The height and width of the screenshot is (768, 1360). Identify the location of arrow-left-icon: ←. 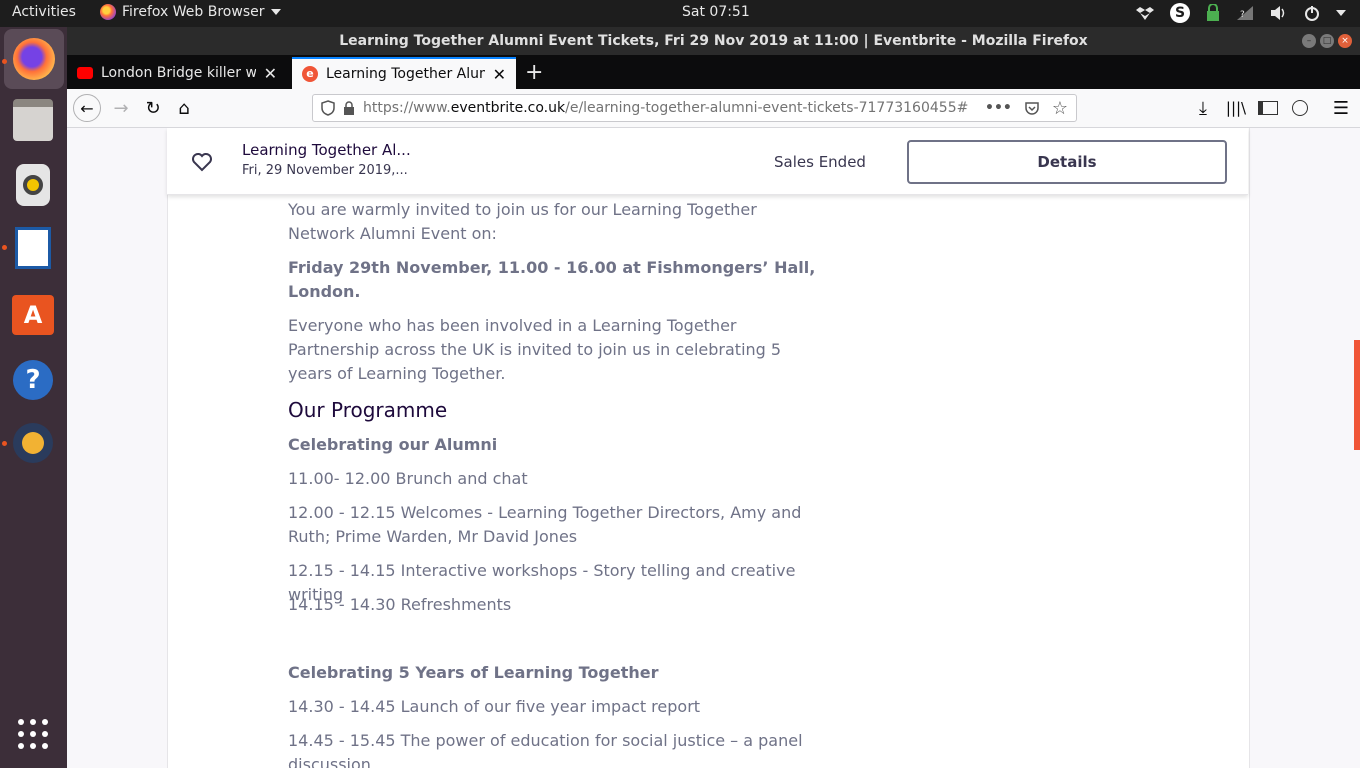
(87, 108).